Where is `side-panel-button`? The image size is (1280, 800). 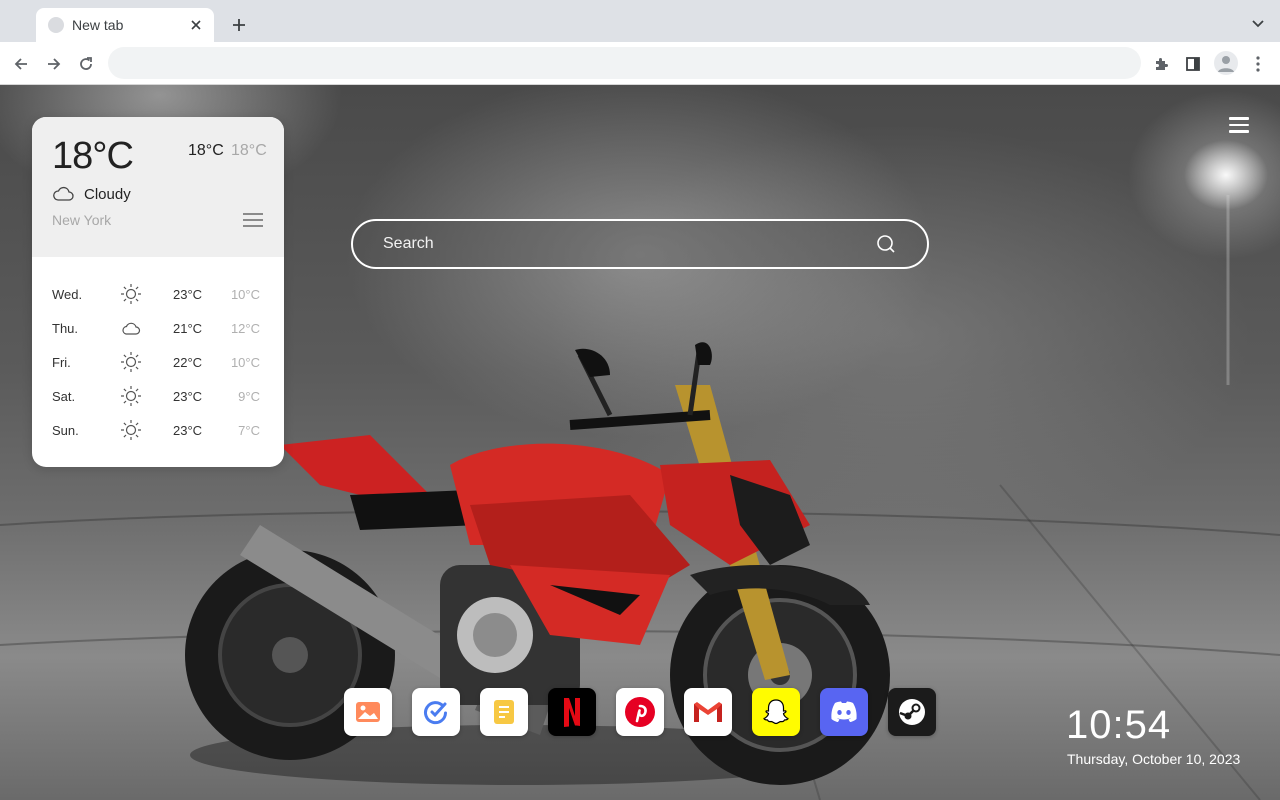
side-panel-button is located at coordinates (1193, 64).